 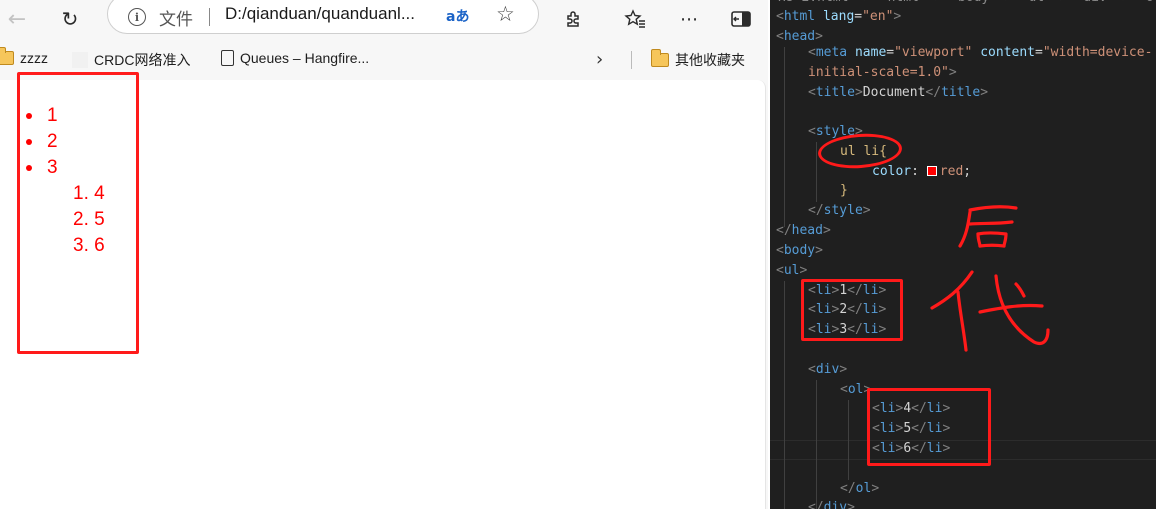 What do you see at coordinates (227, 58) in the screenshot?
I see `document-icon` at bounding box center [227, 58].